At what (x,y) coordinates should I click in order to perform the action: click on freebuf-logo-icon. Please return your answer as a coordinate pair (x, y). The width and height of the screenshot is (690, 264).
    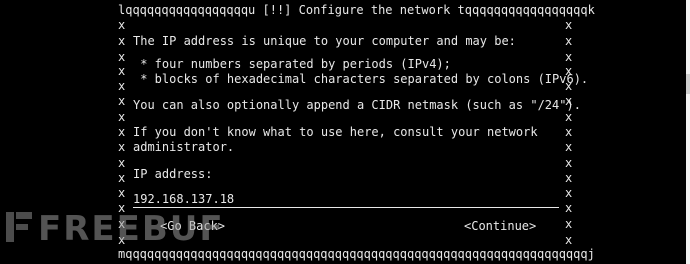
    Looking at the image, I should click on (19, 227).